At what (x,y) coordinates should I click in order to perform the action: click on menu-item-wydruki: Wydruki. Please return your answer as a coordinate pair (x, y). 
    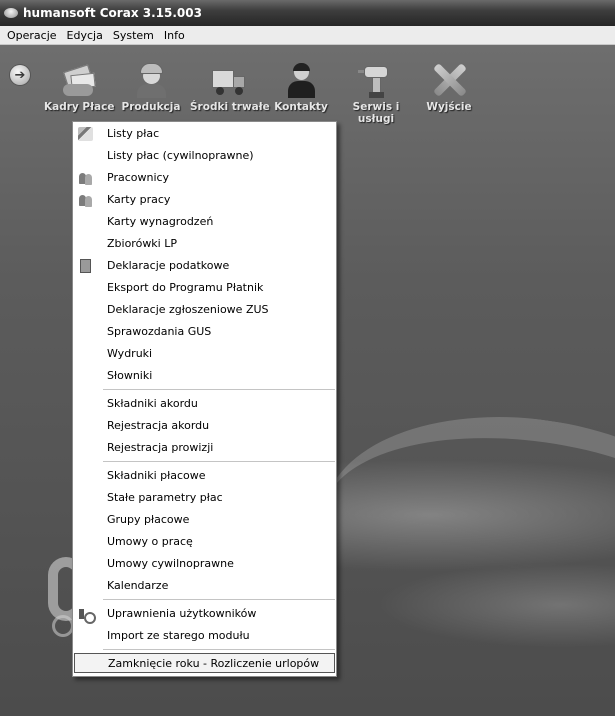
    Looking at the image, I should click on (204, 354).